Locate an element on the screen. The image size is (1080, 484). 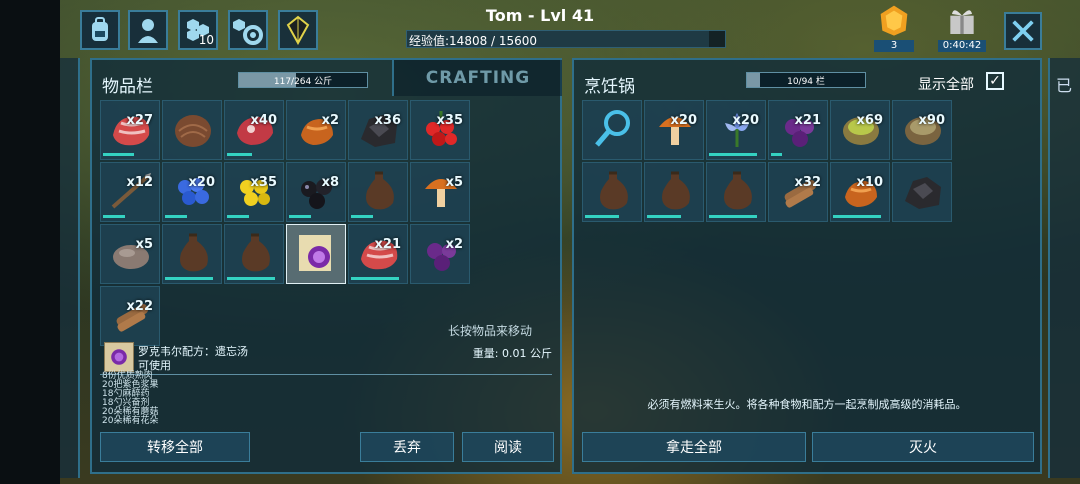
tribe-settings-tab-button is located at coordinates (248, 30).